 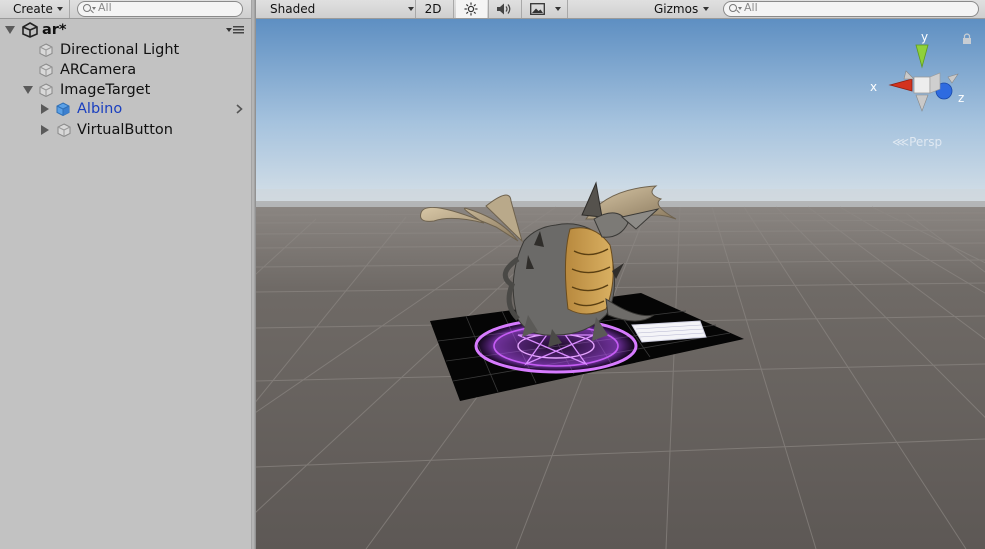 I want to click on tree-item-imagetarget: ImageTarget, so click(x=125, y=90).